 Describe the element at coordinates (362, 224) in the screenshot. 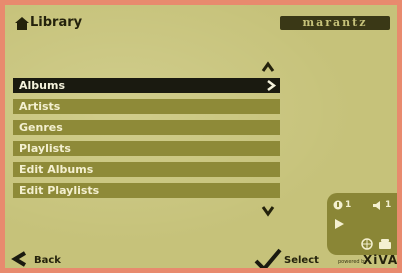

I see `status-panel: 1 1` at that location.